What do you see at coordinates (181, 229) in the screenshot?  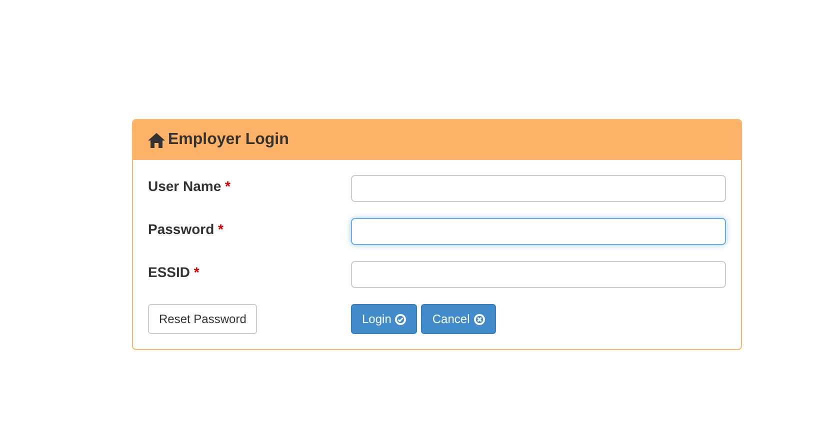 I see `field-label: Password` at bounding box center [181, 229].